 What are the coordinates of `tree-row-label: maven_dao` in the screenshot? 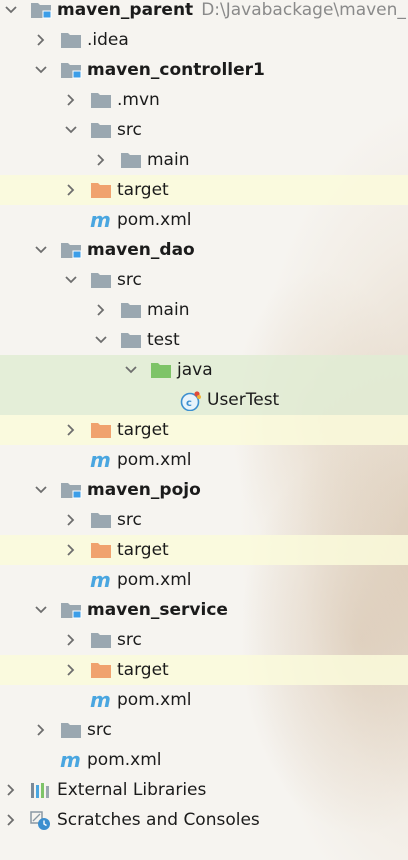 It's located at (141, 250).